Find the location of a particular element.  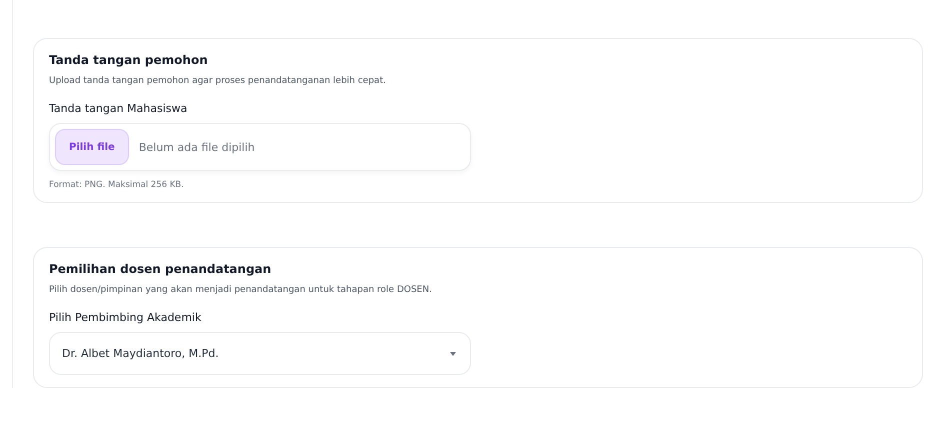

file-status: Belum ada file dipilih is located at coordinates (196, 147).